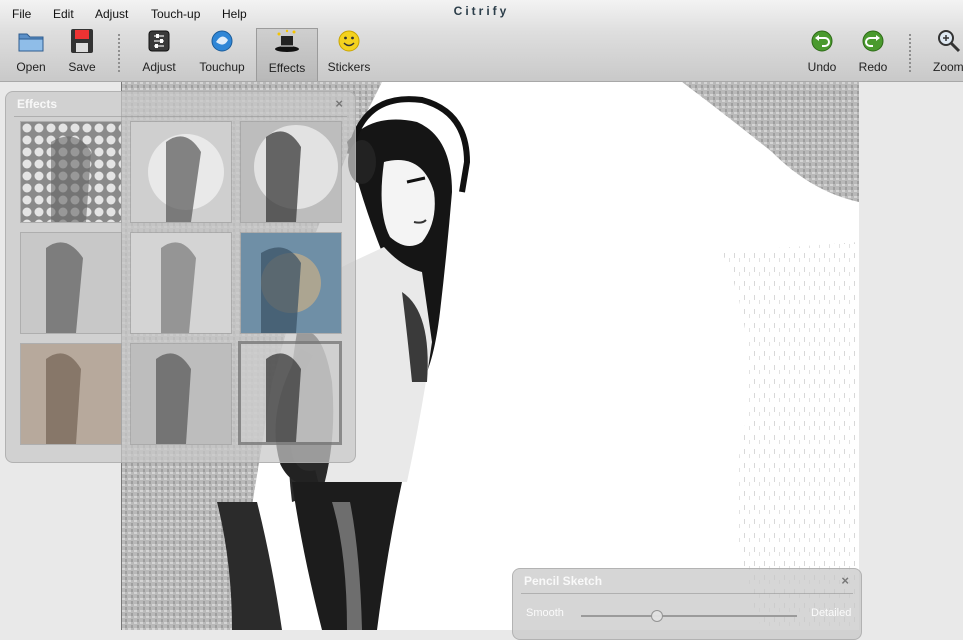 The image size is (963, 640). What do you see at coordinates (287, 42) in the screenshot?
I see `magic-hat-icon` at bounding box center [287, 42].